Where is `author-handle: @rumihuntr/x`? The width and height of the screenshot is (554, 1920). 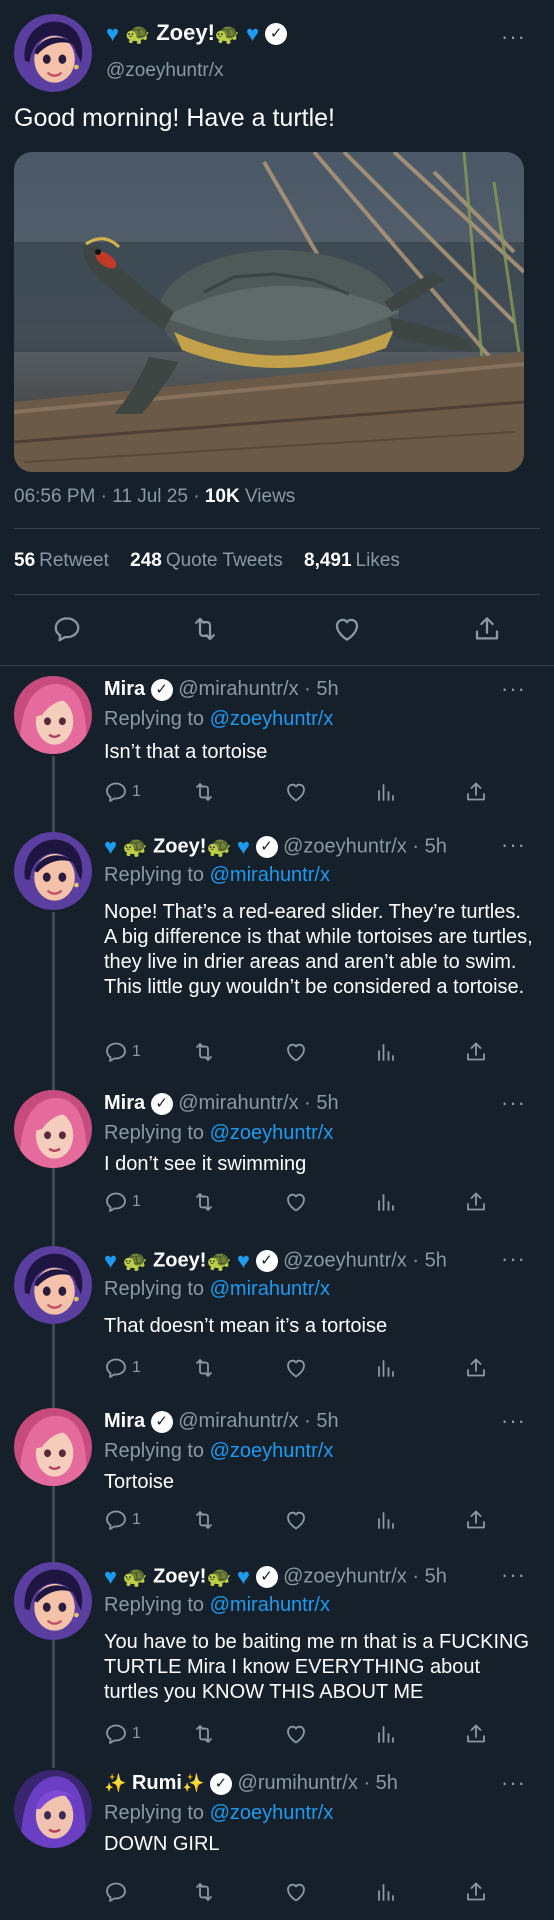
author-handle: @rumihuntr/x is located at coordinates (298, 1783).